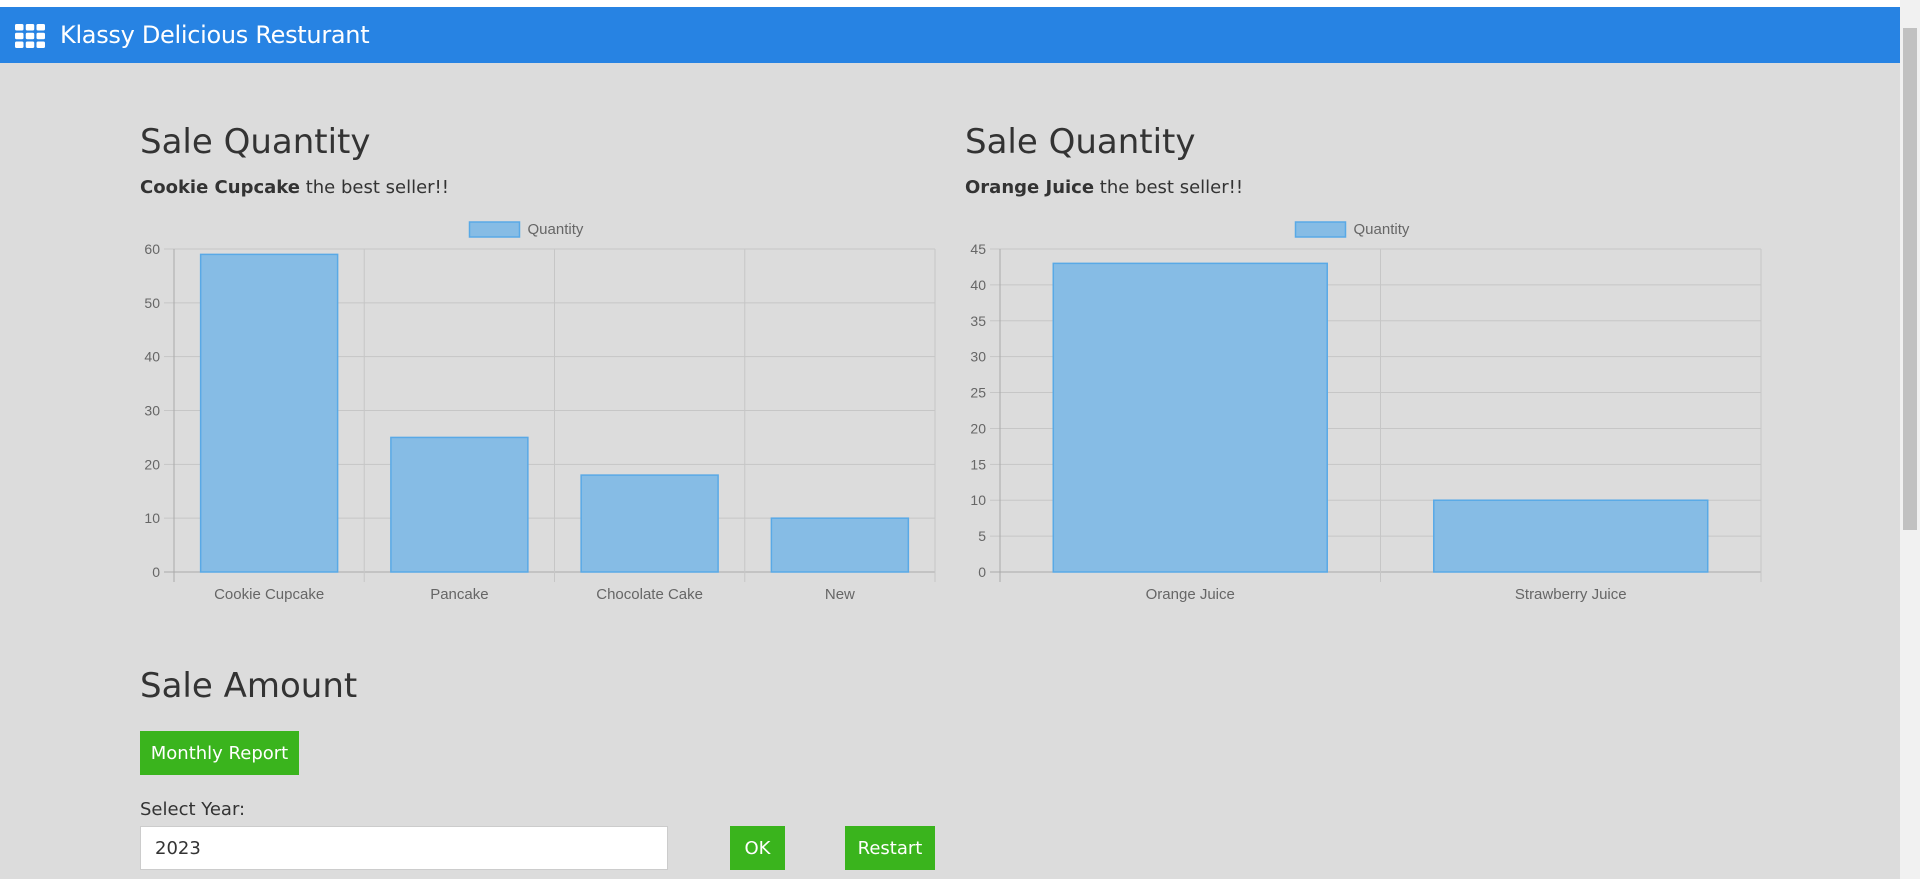  I want to click on x-tick-label: Orange Juice, so click(1190, 594).